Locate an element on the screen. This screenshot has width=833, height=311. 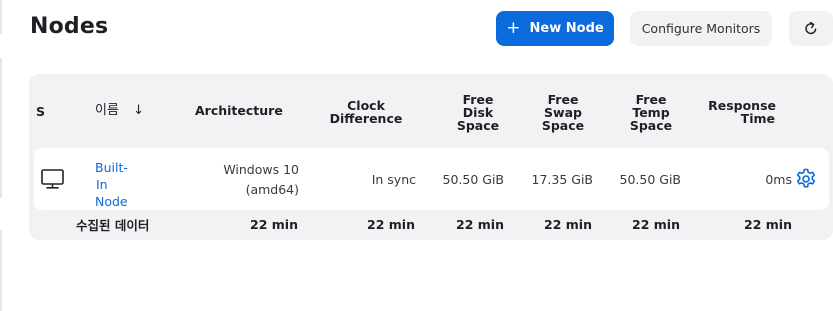
footer-label: 수집된 데이터 is located at coordinates (113, 225).